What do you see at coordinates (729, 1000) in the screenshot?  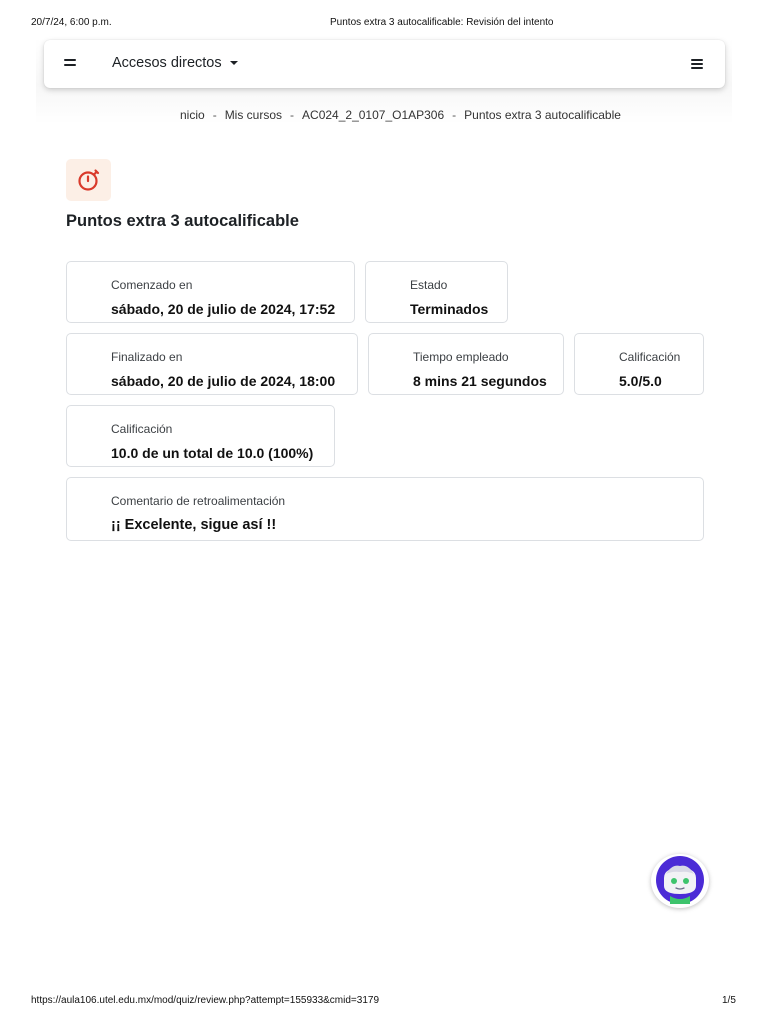 I see `page-number: 1/5` at bounding box center [729, 1000].